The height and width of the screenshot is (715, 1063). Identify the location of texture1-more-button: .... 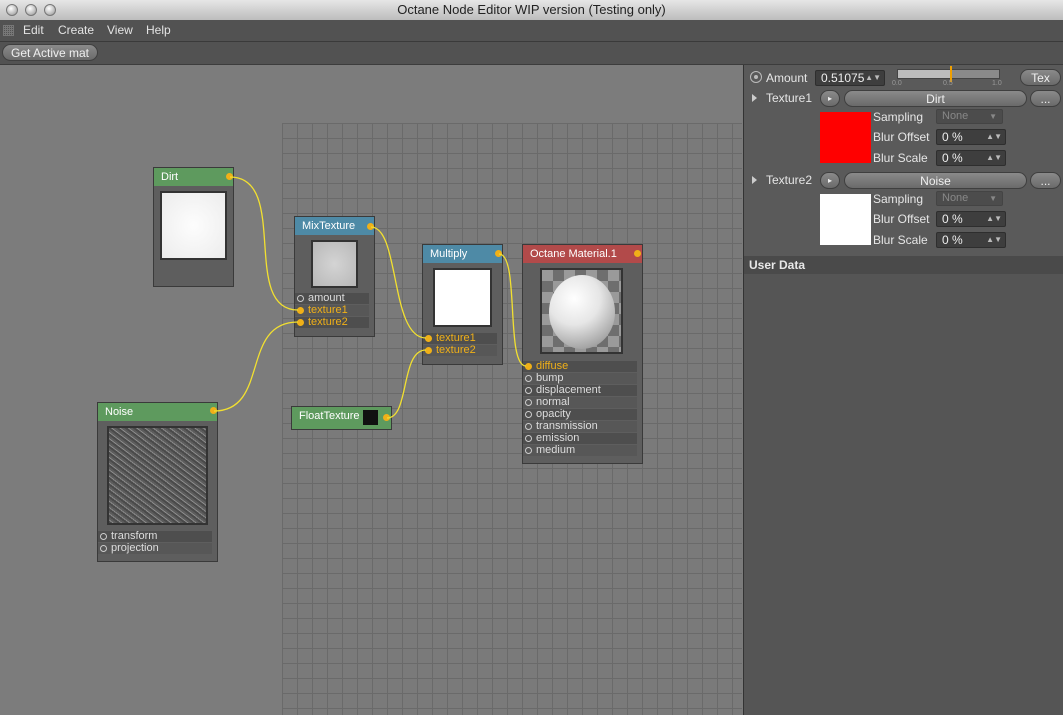
(1045, 98).